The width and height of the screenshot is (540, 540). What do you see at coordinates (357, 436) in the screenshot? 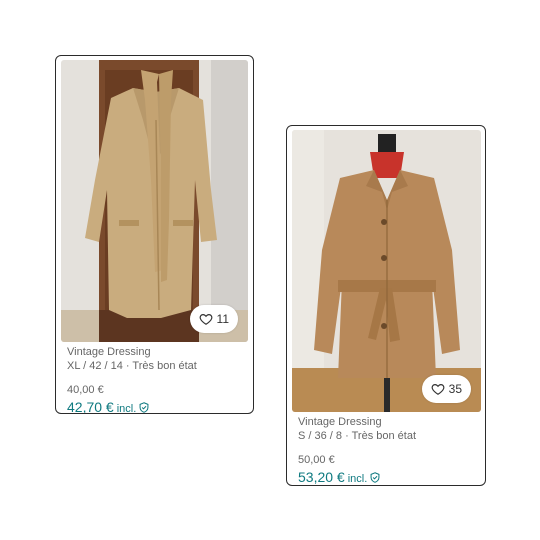
I see `product-details: S / 36 / 8 · Très bon état` at bounding box center [357, 436].